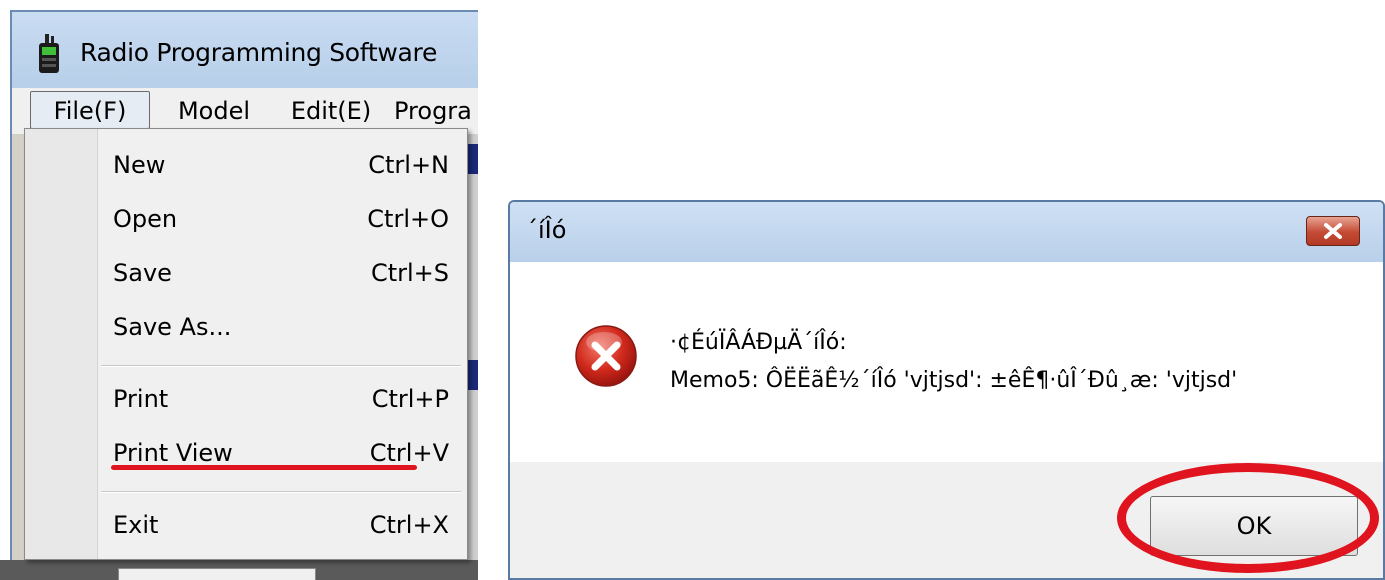 The height and width of the screenshot is (580, 1385). Describe the element at coordinates (217, 574) in the screenshot. I see `background-button` at that location.